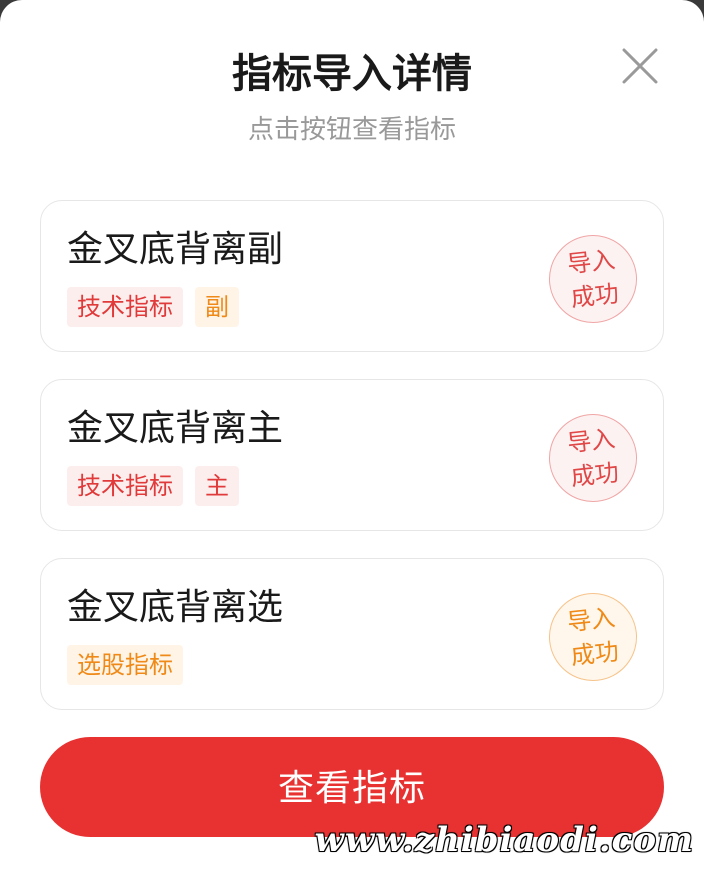 This screenshot has height=876, width=704. I want to click on indicator-name: 金叉底背离主, so click(175, 428).